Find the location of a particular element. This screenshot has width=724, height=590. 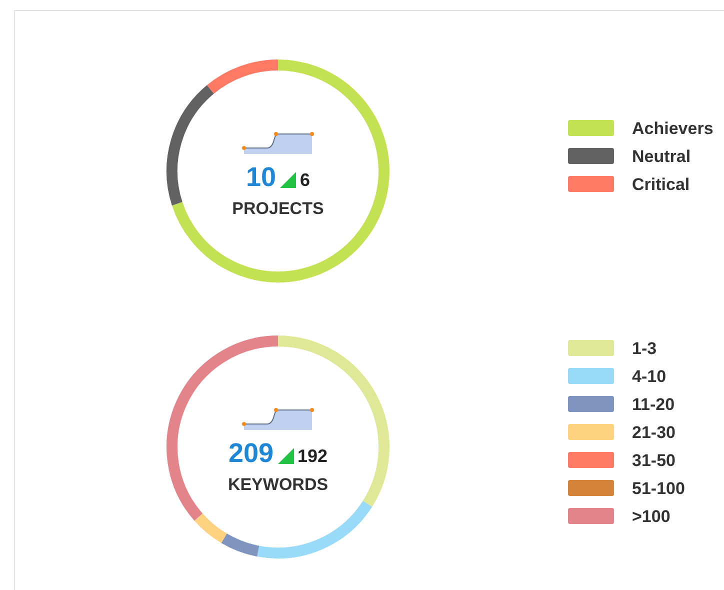

legend-label: 11-20 is located at coordinates (653, 404).